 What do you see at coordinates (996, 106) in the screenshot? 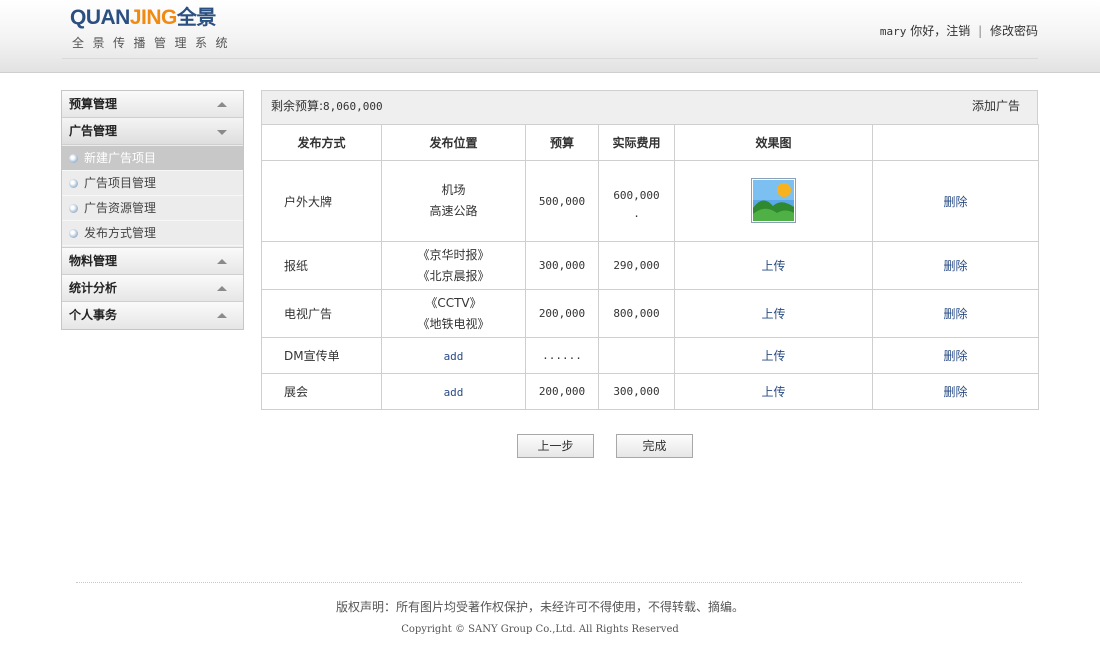
I see `add-ad-link: 添加广告` at bounding box center [996, 106].